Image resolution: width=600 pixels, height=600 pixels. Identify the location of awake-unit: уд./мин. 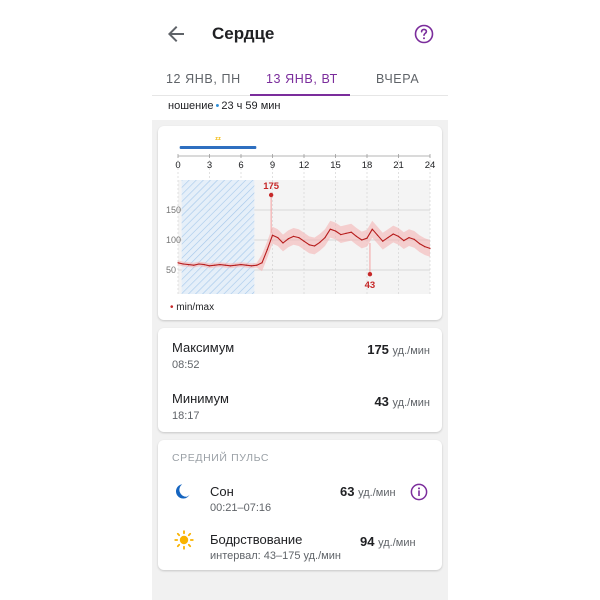
(397, 543).